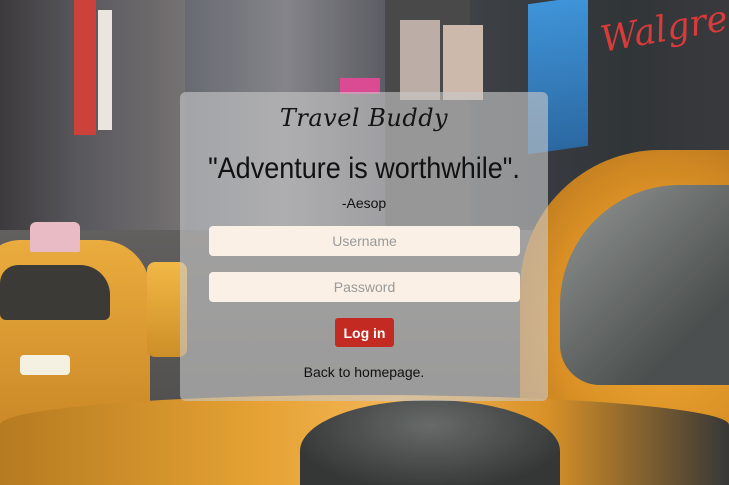 Image resolution: width=729 pixels, height=485 pixels. What do you see at coordinates (364, 287) in the screenshot?
I see `password-input` at bounding box center [364, 287].